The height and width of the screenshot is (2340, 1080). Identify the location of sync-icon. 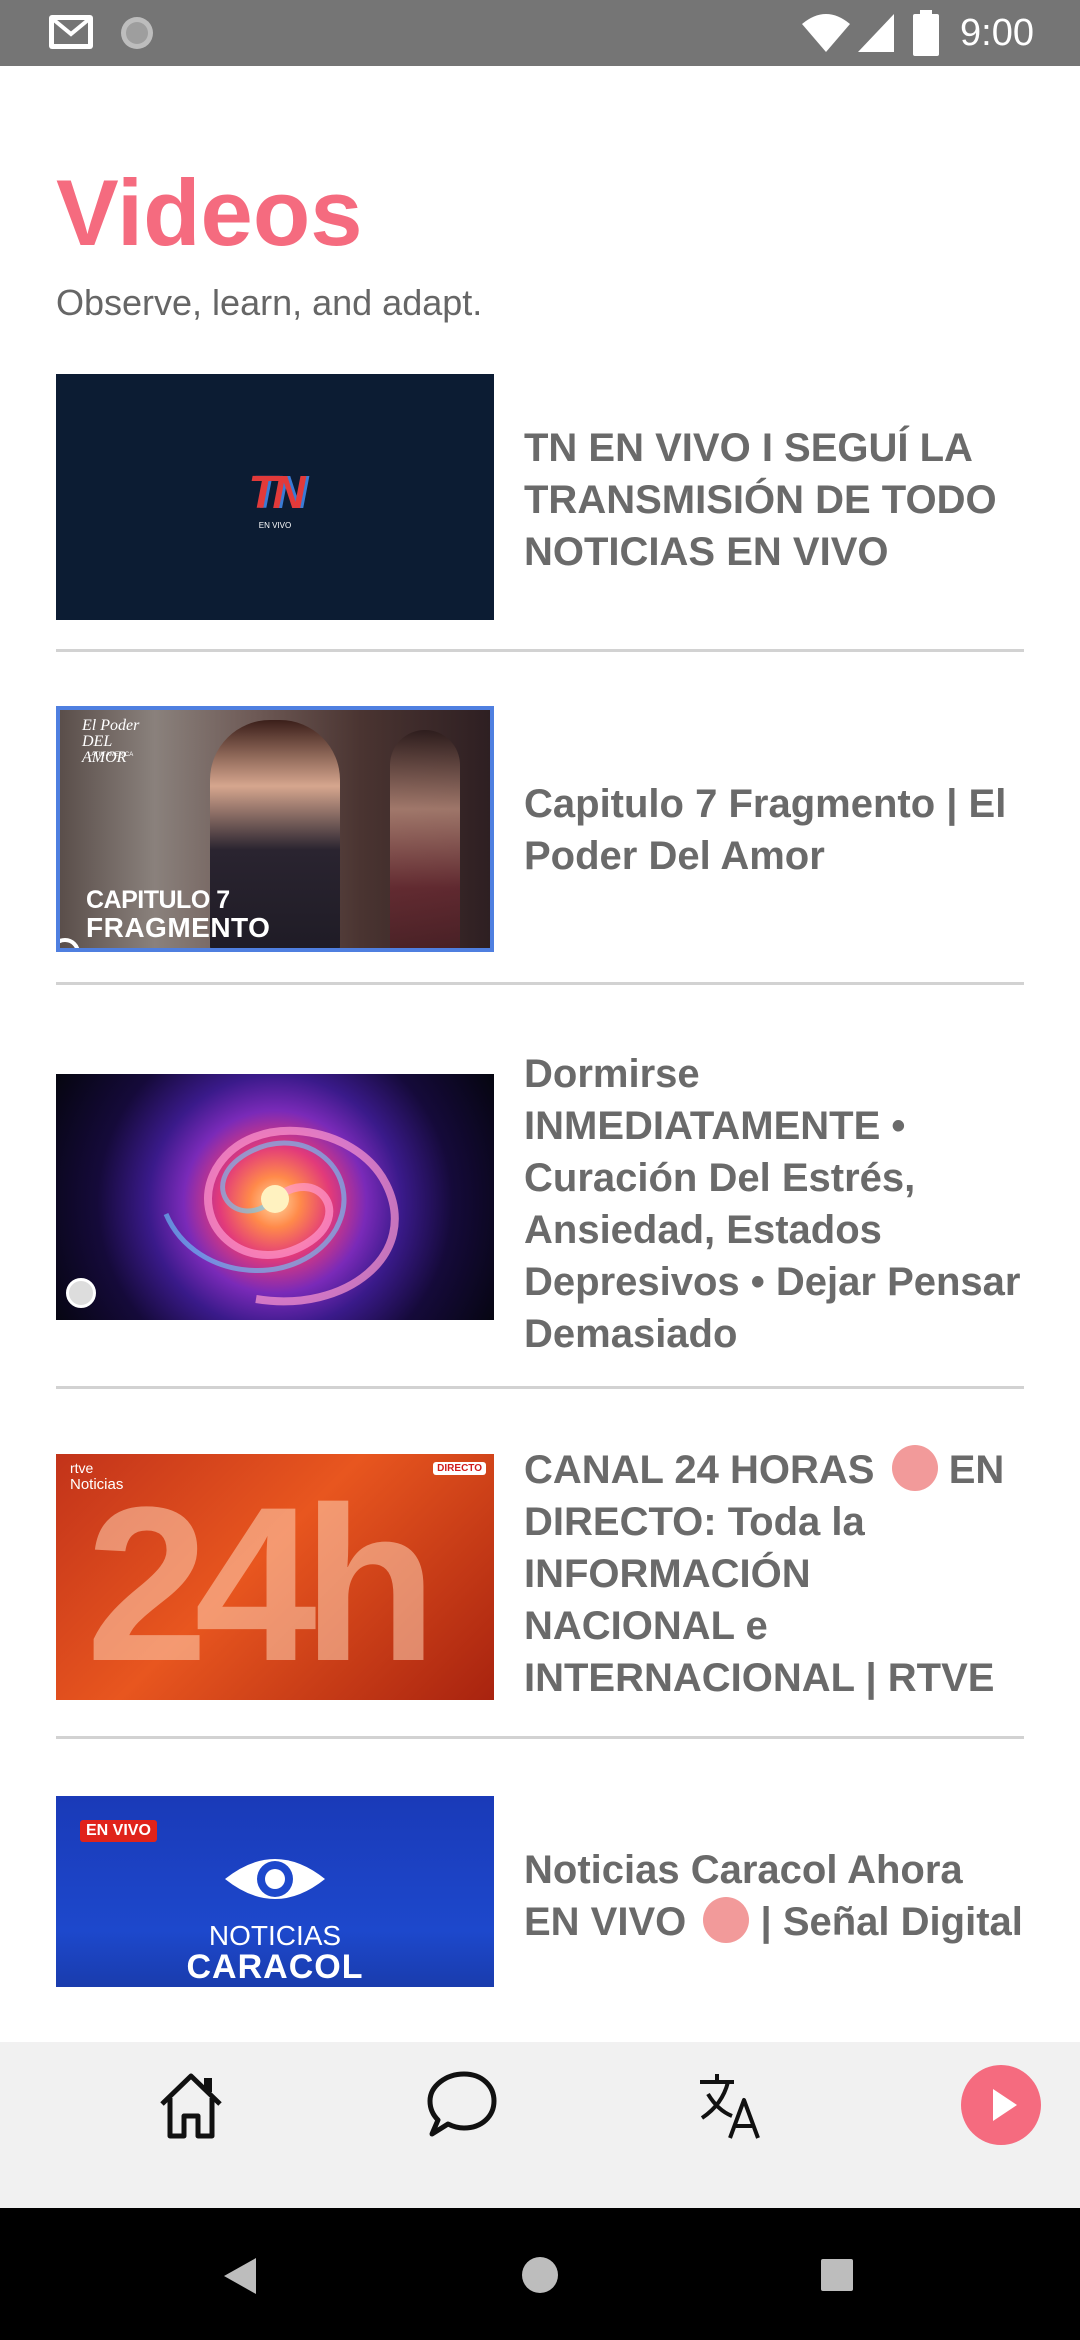
(137, 33).